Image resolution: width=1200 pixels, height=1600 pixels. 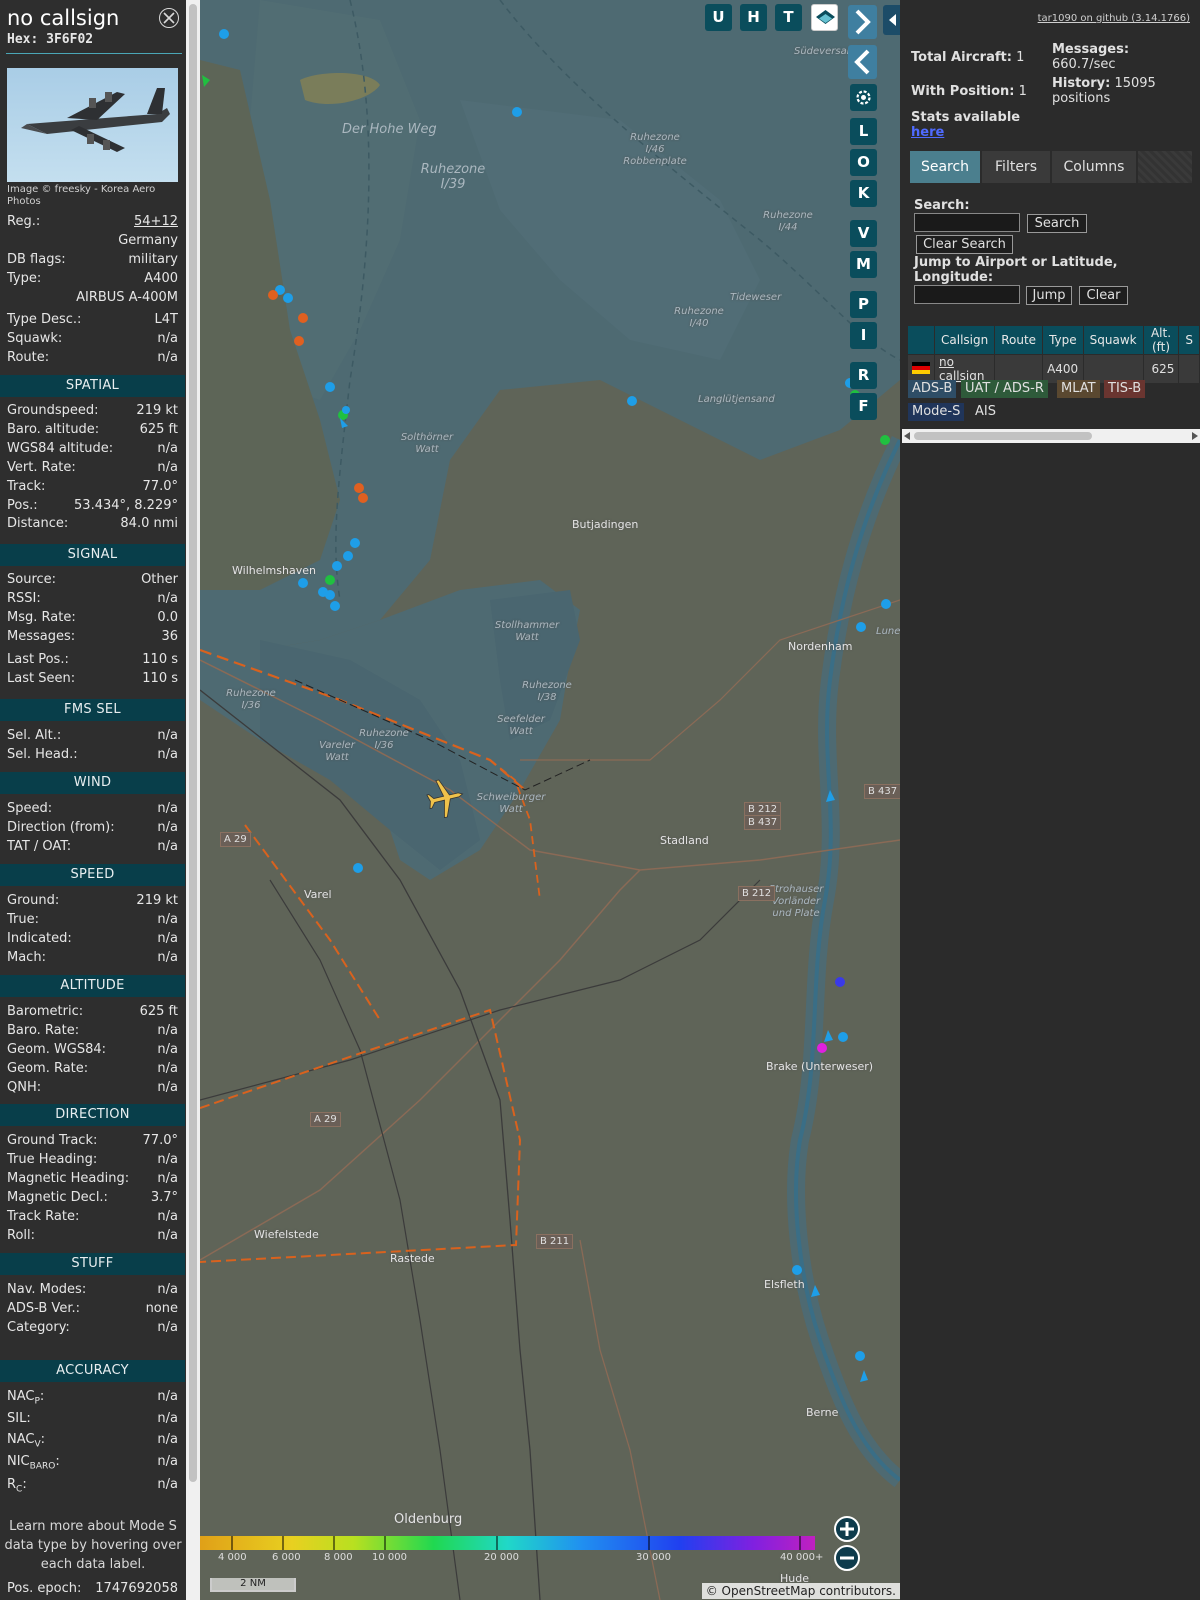 What do you see at coordinates (527, 631) in the screenshot?
I see `label-stollhammer-watt: Stollhammer Watt` at bounding box center [527, 631].